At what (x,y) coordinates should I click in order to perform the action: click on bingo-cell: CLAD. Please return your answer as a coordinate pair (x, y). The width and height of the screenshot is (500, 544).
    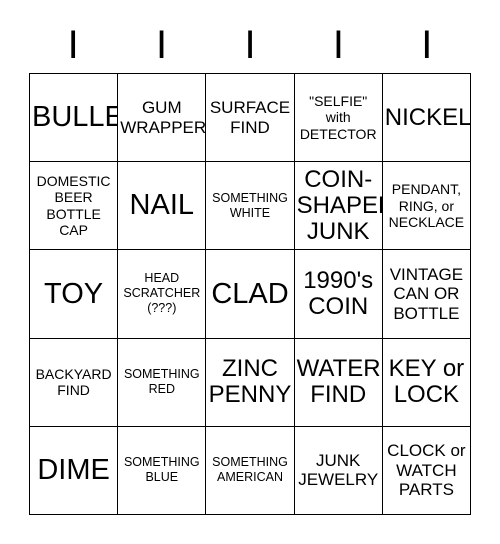
    Looking at the image, I should click on (250, 294).